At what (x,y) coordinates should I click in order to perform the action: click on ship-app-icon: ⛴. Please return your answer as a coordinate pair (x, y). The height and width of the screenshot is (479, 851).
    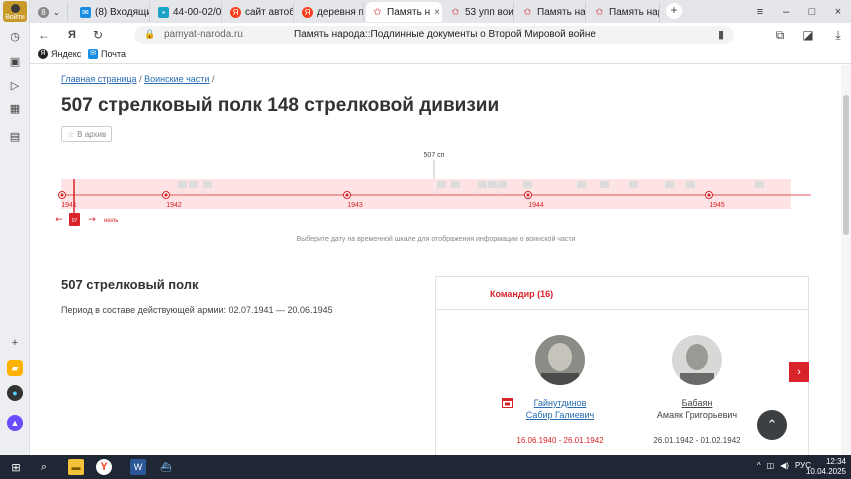
    Looking at the image, I should click on (166, 467).